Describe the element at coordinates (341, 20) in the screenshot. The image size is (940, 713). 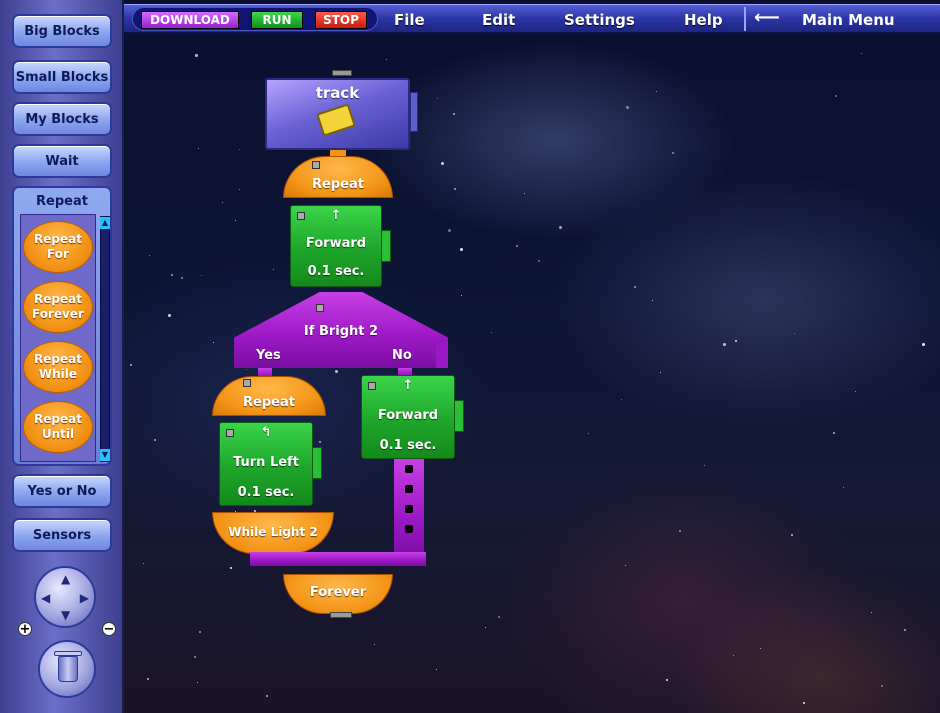
I see `stop-button: STOP` at that location.